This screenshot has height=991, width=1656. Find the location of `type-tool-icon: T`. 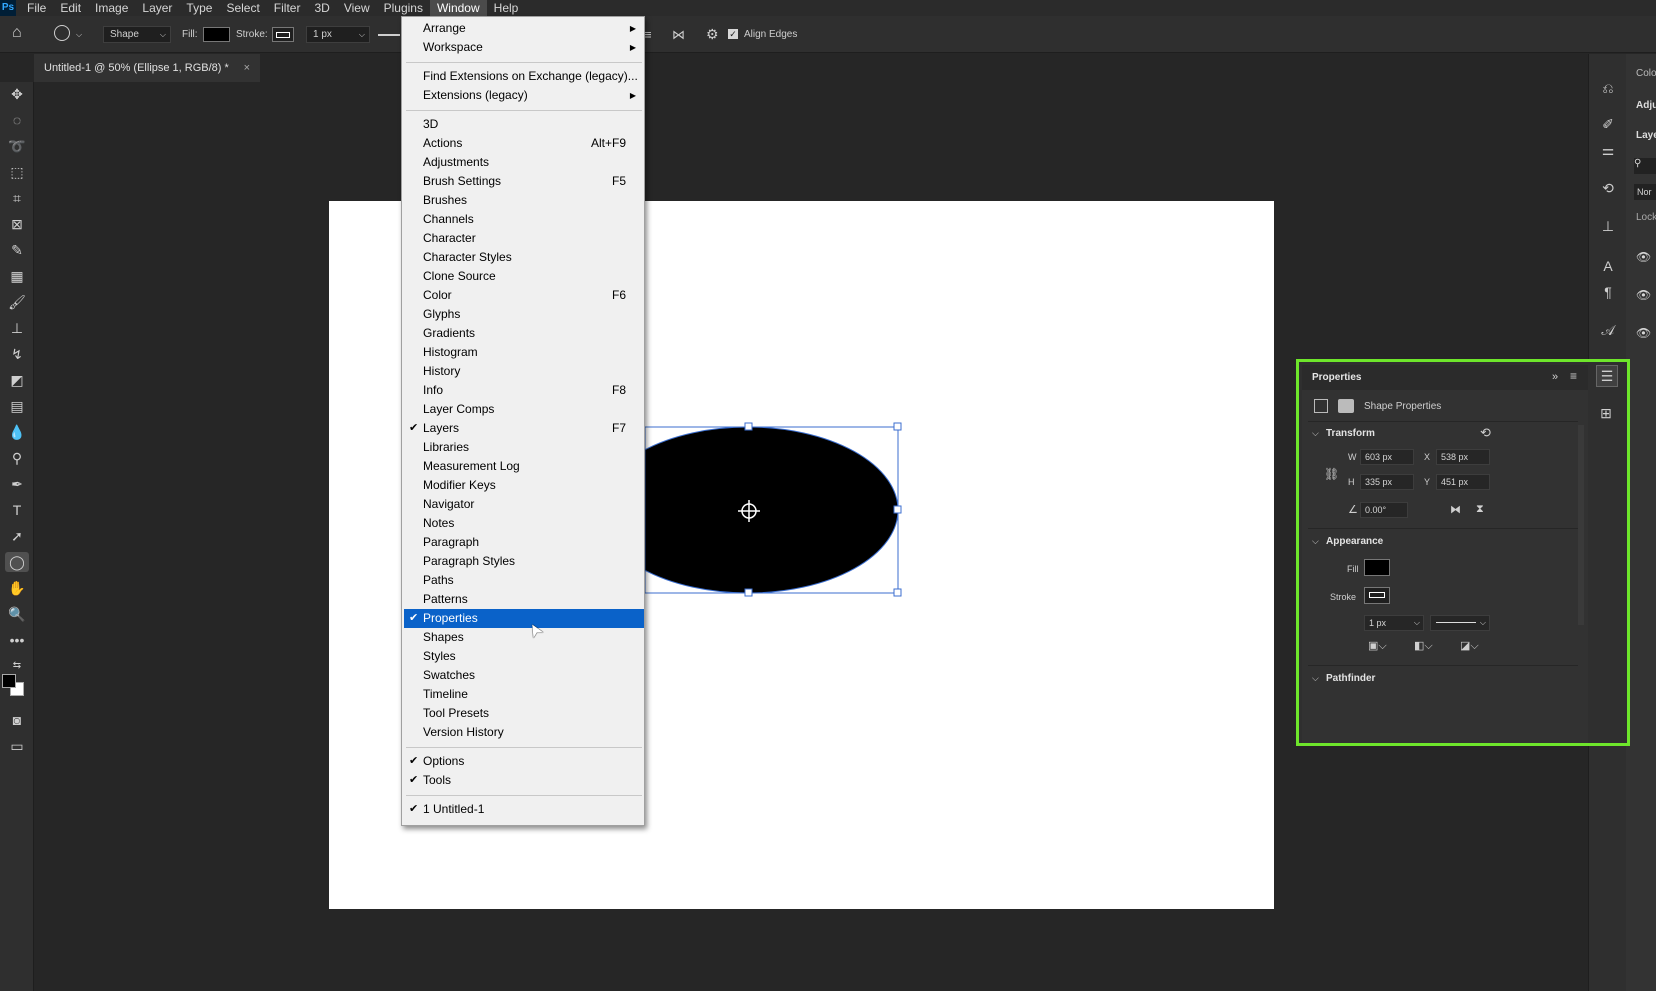

type-tool-icon: T is located at coordinates (17, 510).